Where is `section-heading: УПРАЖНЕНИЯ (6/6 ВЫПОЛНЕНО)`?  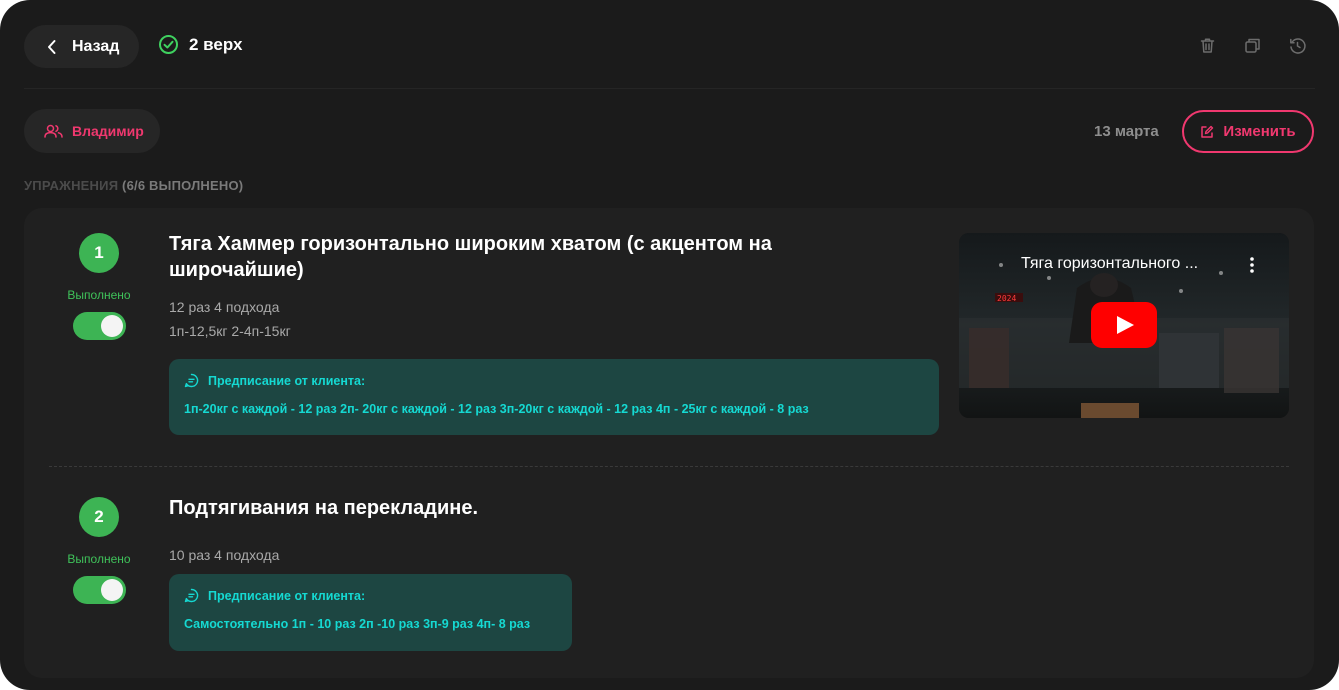
section-heading: УПРАЖНЕНИЯ (6/6 ВЫПОЛНЕНО) is located at coordinates (133, 185).